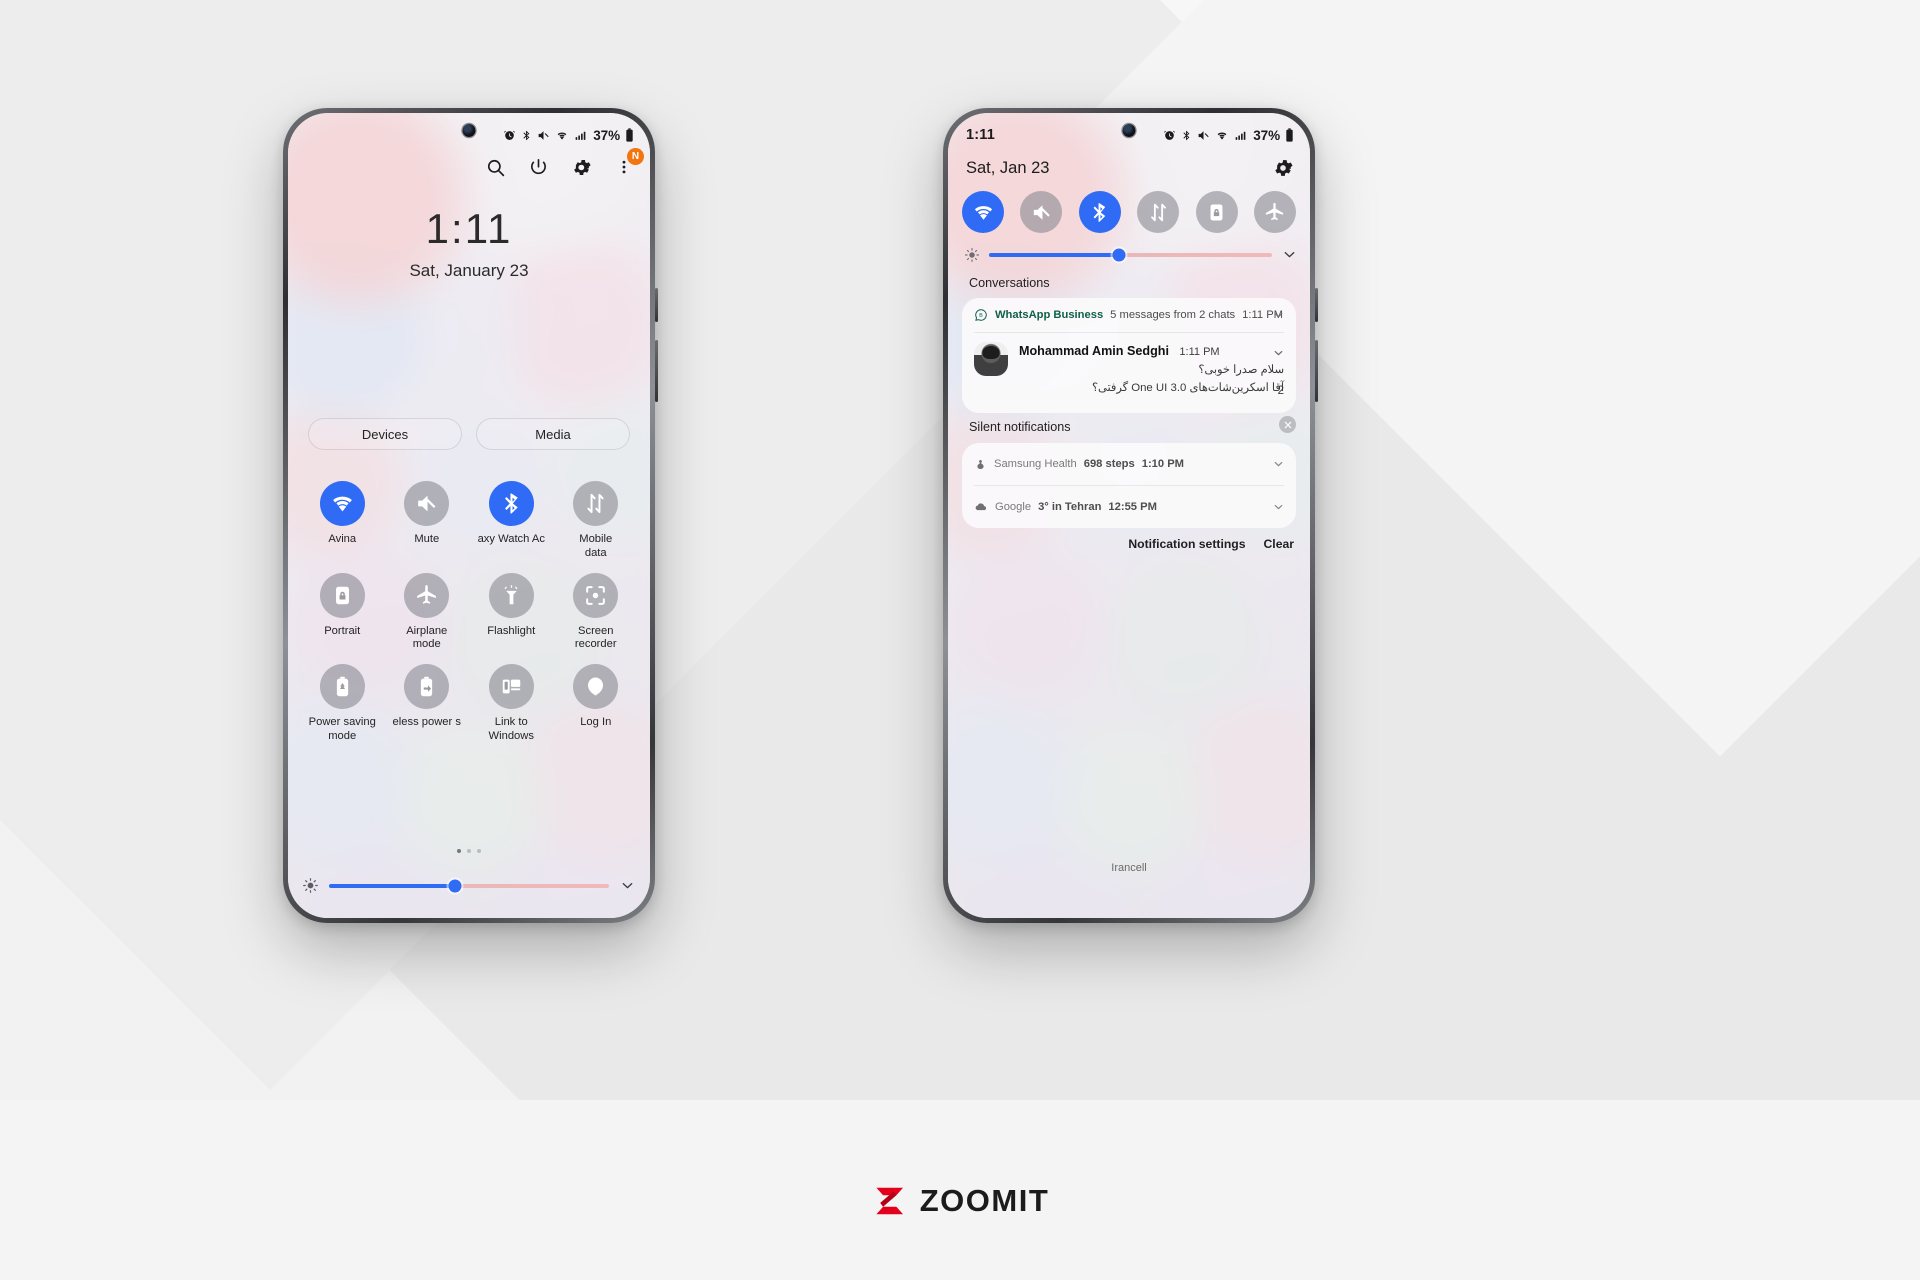  Describe the element at coordinates (981, 507) in the screenshot. I see `weather-cloud-icon` at that location.